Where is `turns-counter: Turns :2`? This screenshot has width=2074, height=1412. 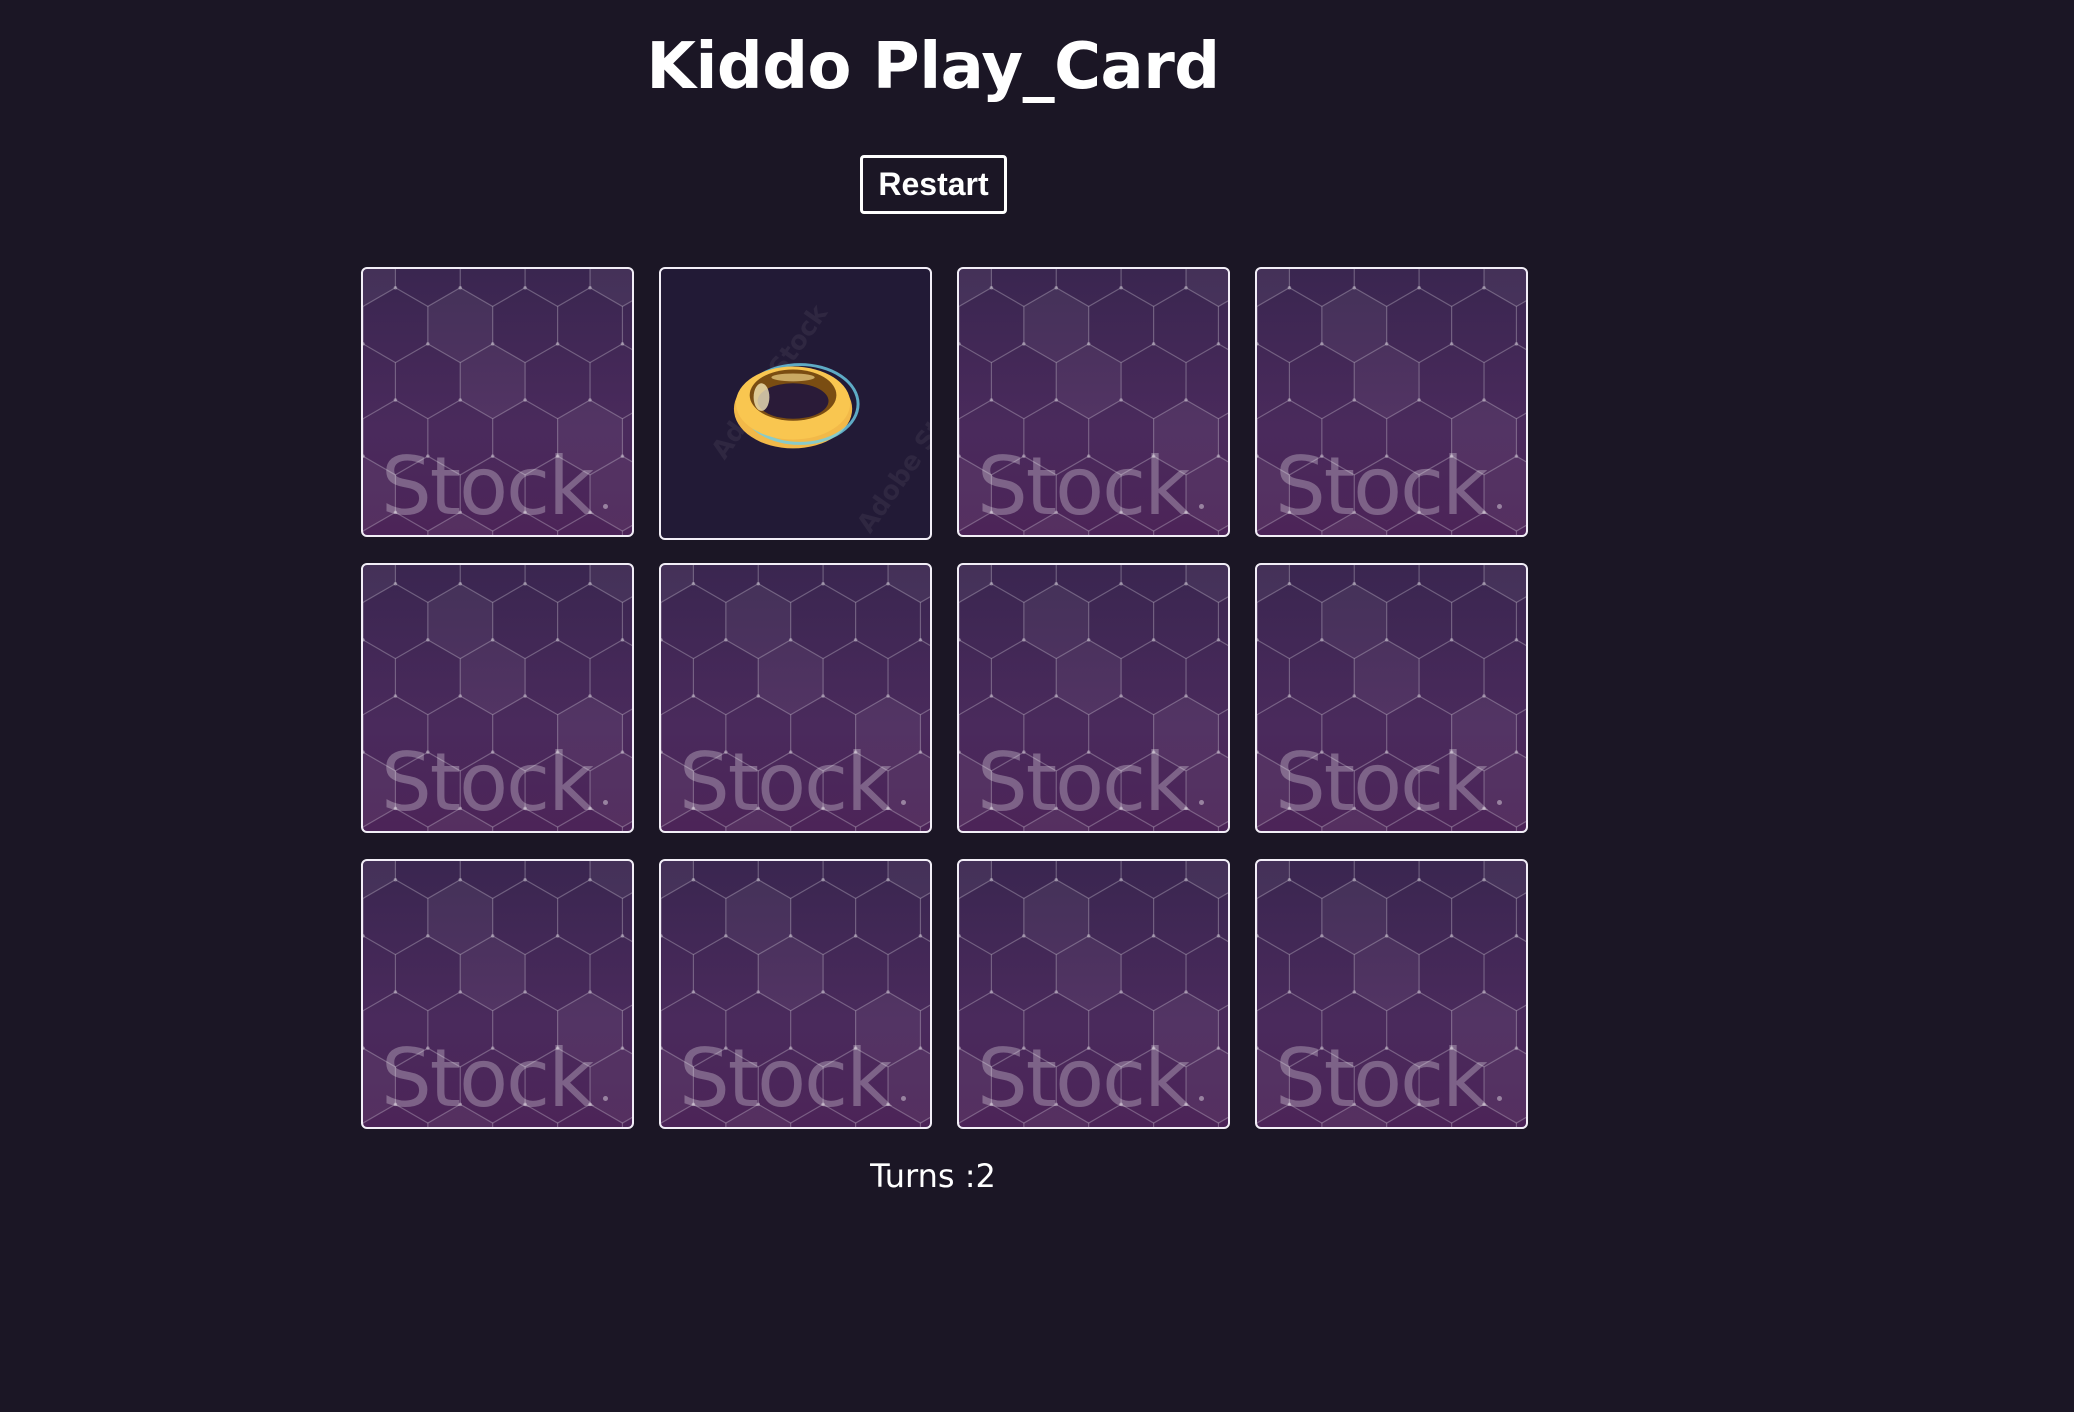 turns-counter: Turns :2 is located at coordinates (933, 1176).